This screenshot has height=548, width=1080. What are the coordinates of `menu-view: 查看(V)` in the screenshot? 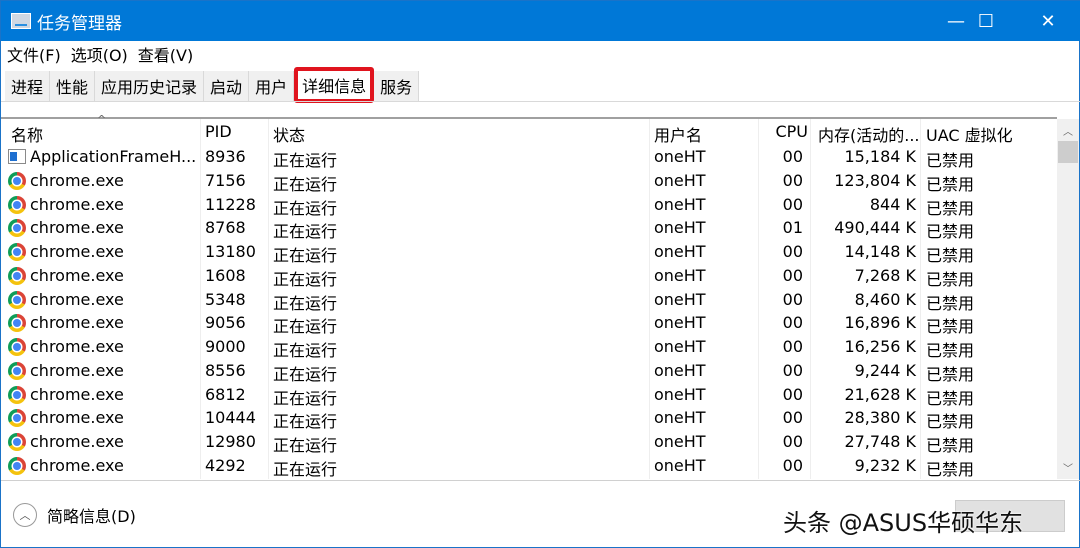 It's located at (165, 54).